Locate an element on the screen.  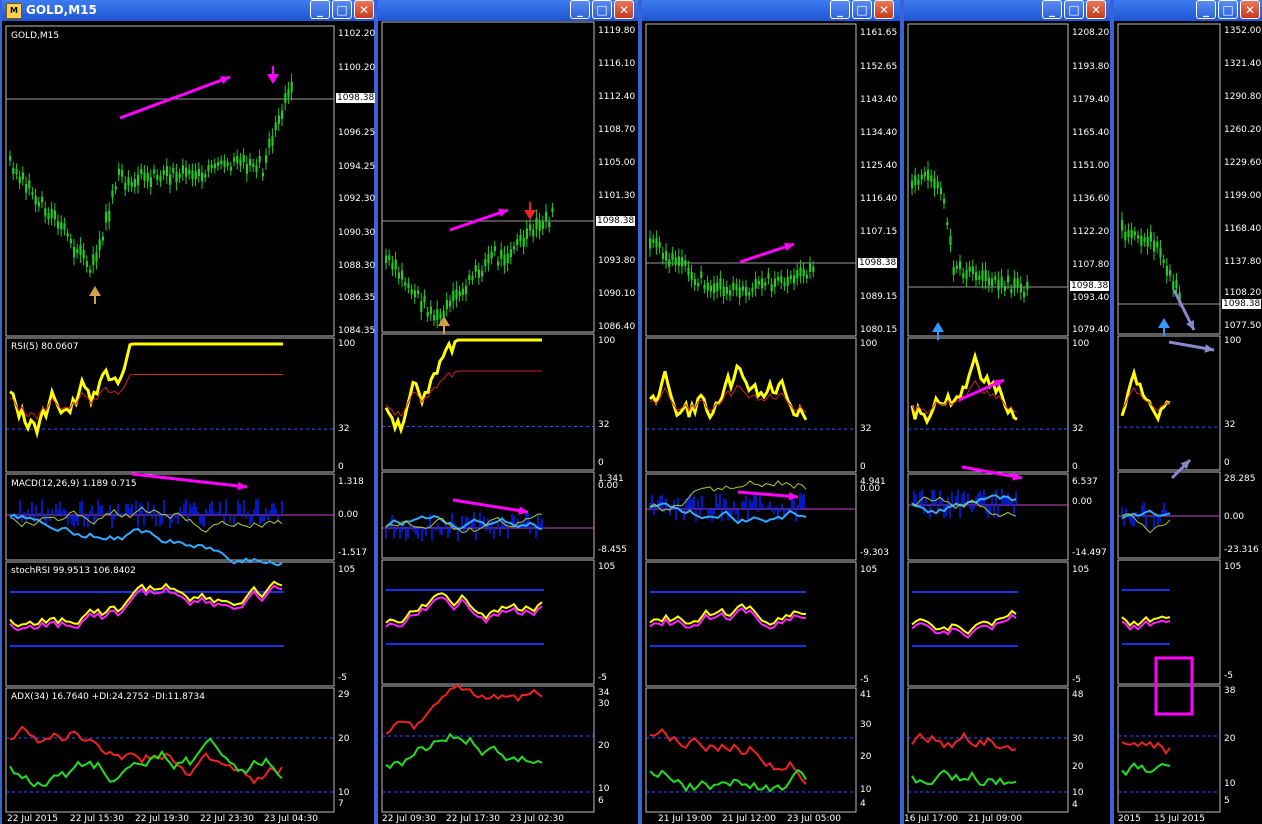
price-tick: 1094.25 is located at coordinates (357, 167).